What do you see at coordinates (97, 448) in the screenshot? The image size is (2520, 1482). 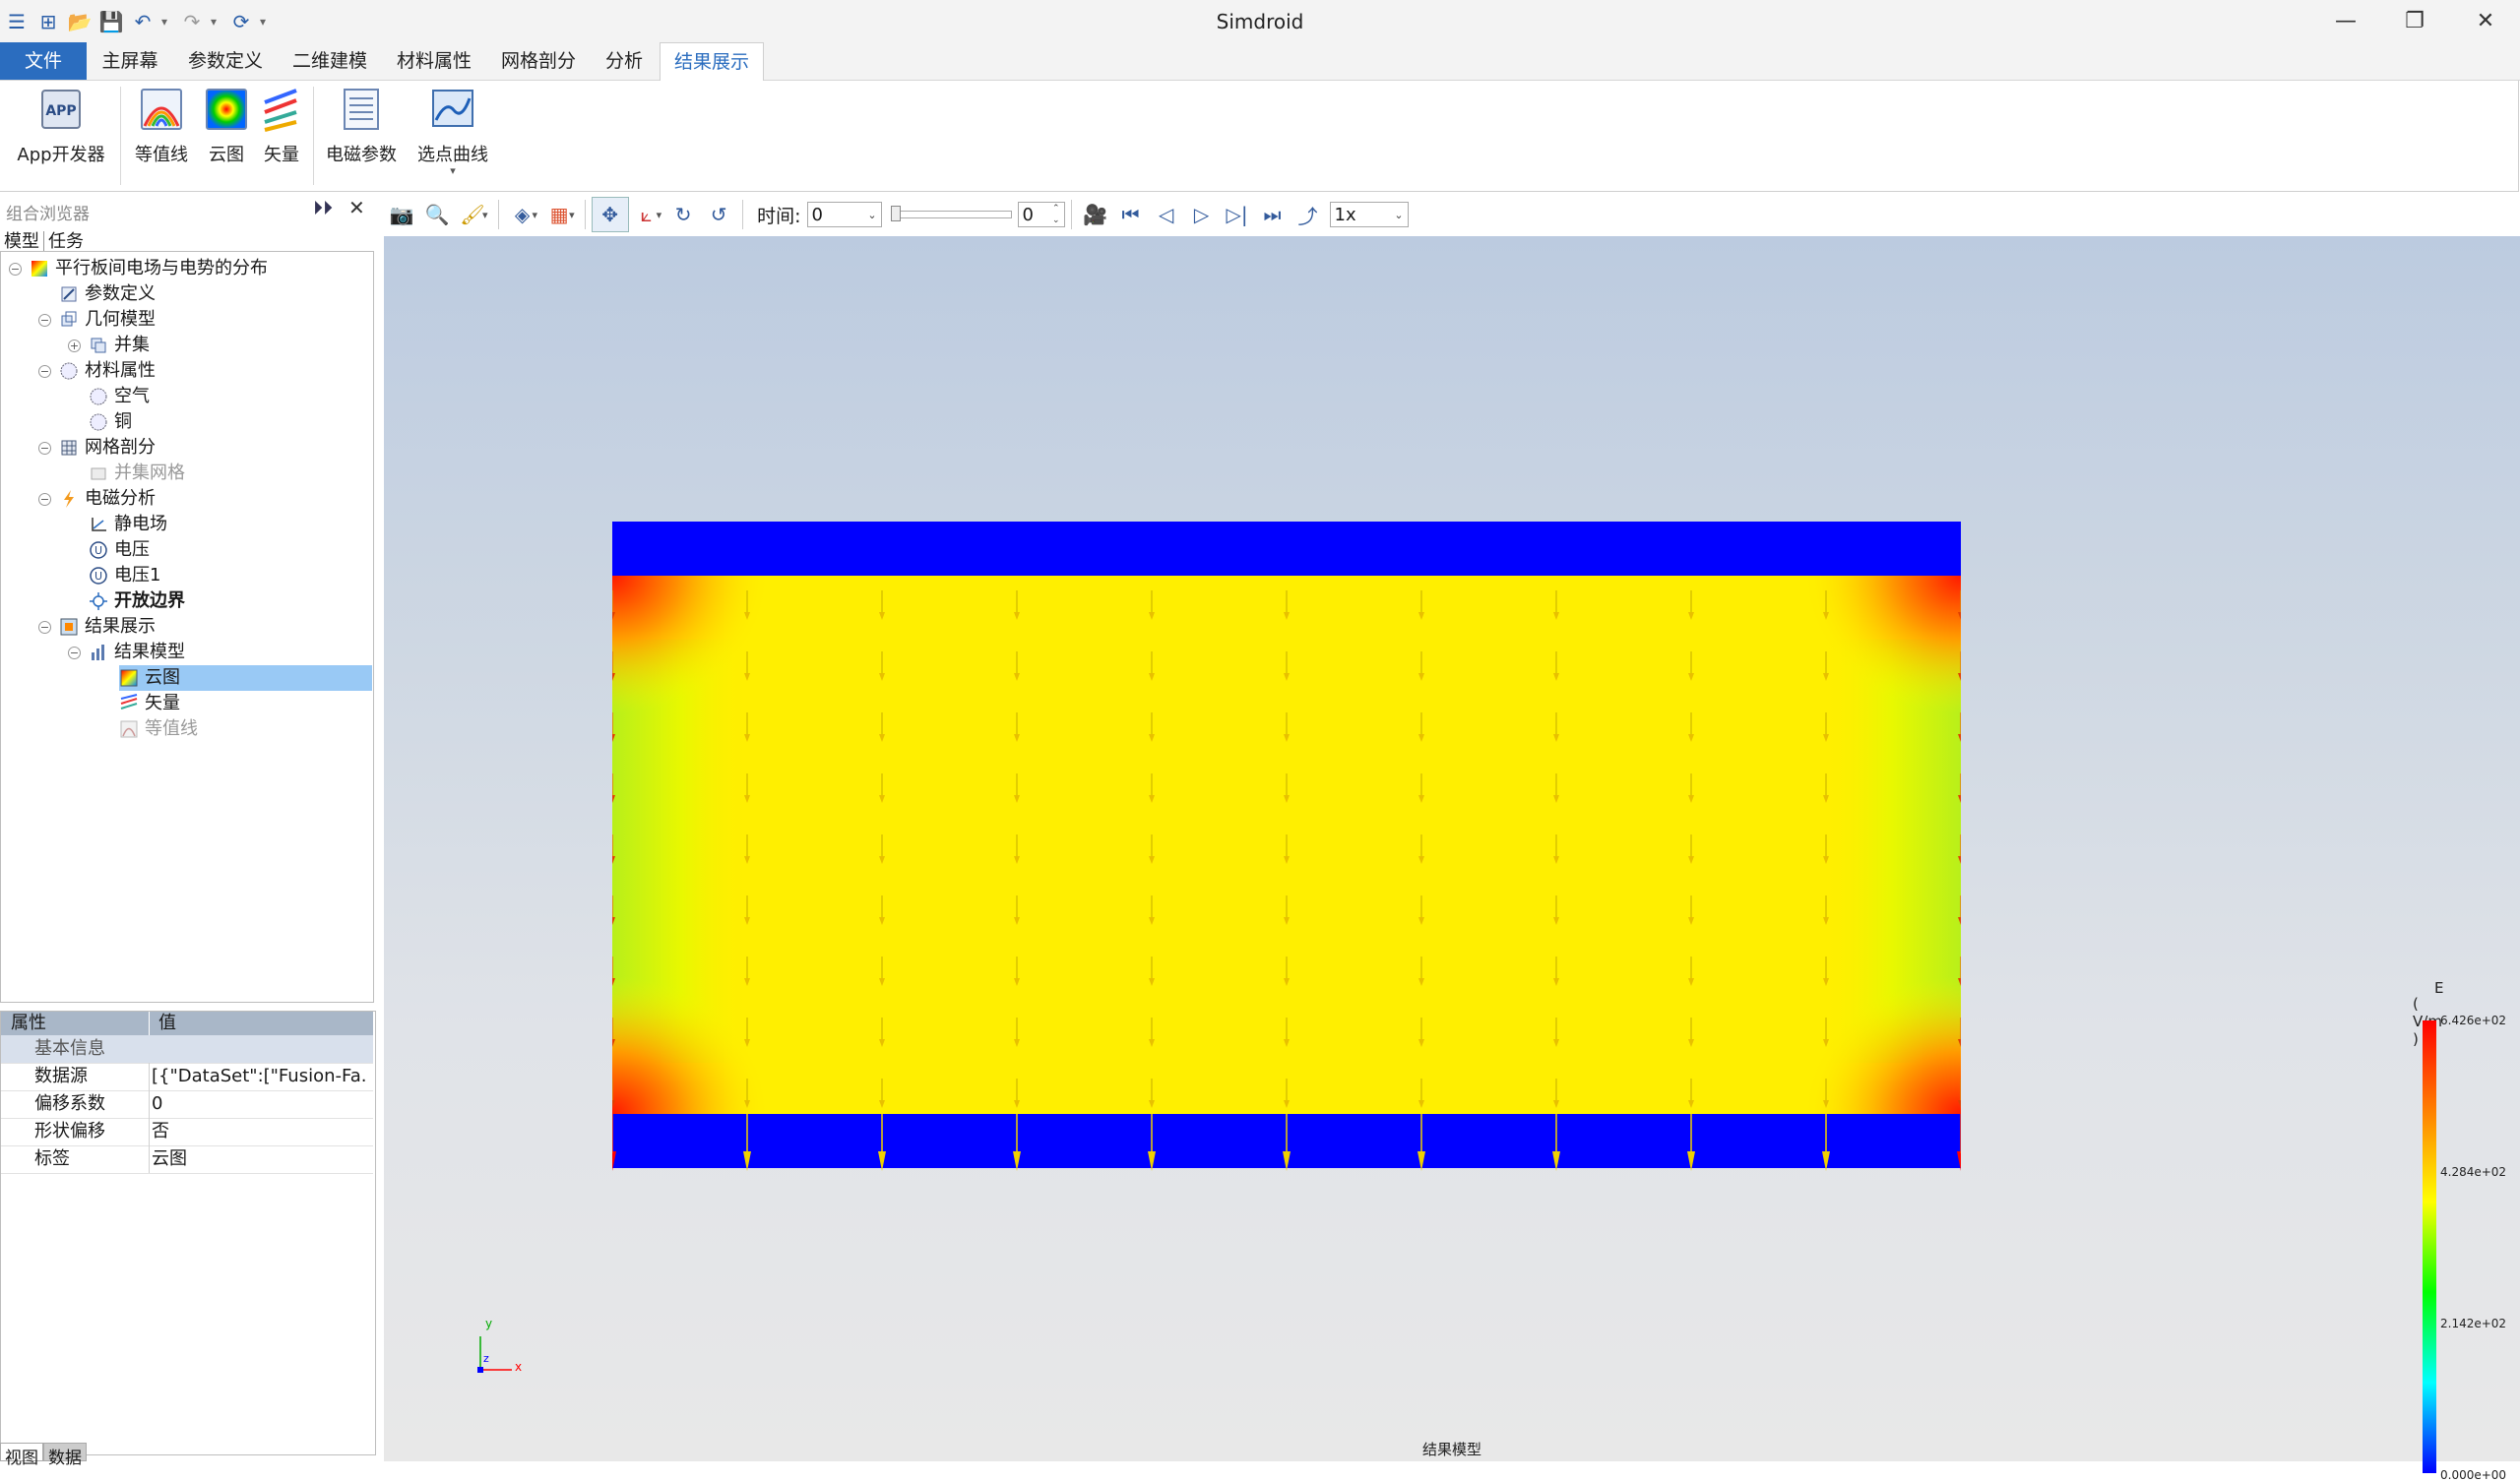 I see `tree-item-mesh: − 网格剖分` at bounding box center [97, 448].